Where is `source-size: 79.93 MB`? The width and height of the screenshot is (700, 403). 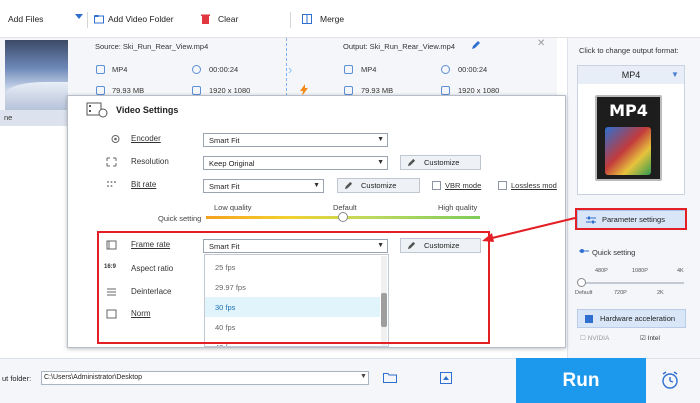
source-size: 79.93 MB is located at coordinates (128, 90).